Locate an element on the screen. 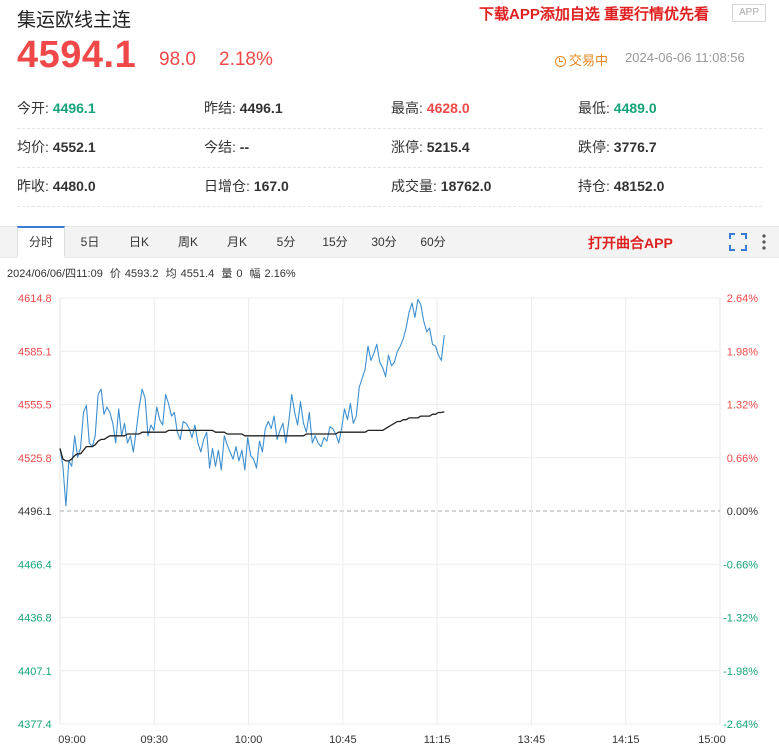 The image size is (779, 744). x-tick-label: 10:45 is located at coordinates (343, 739).